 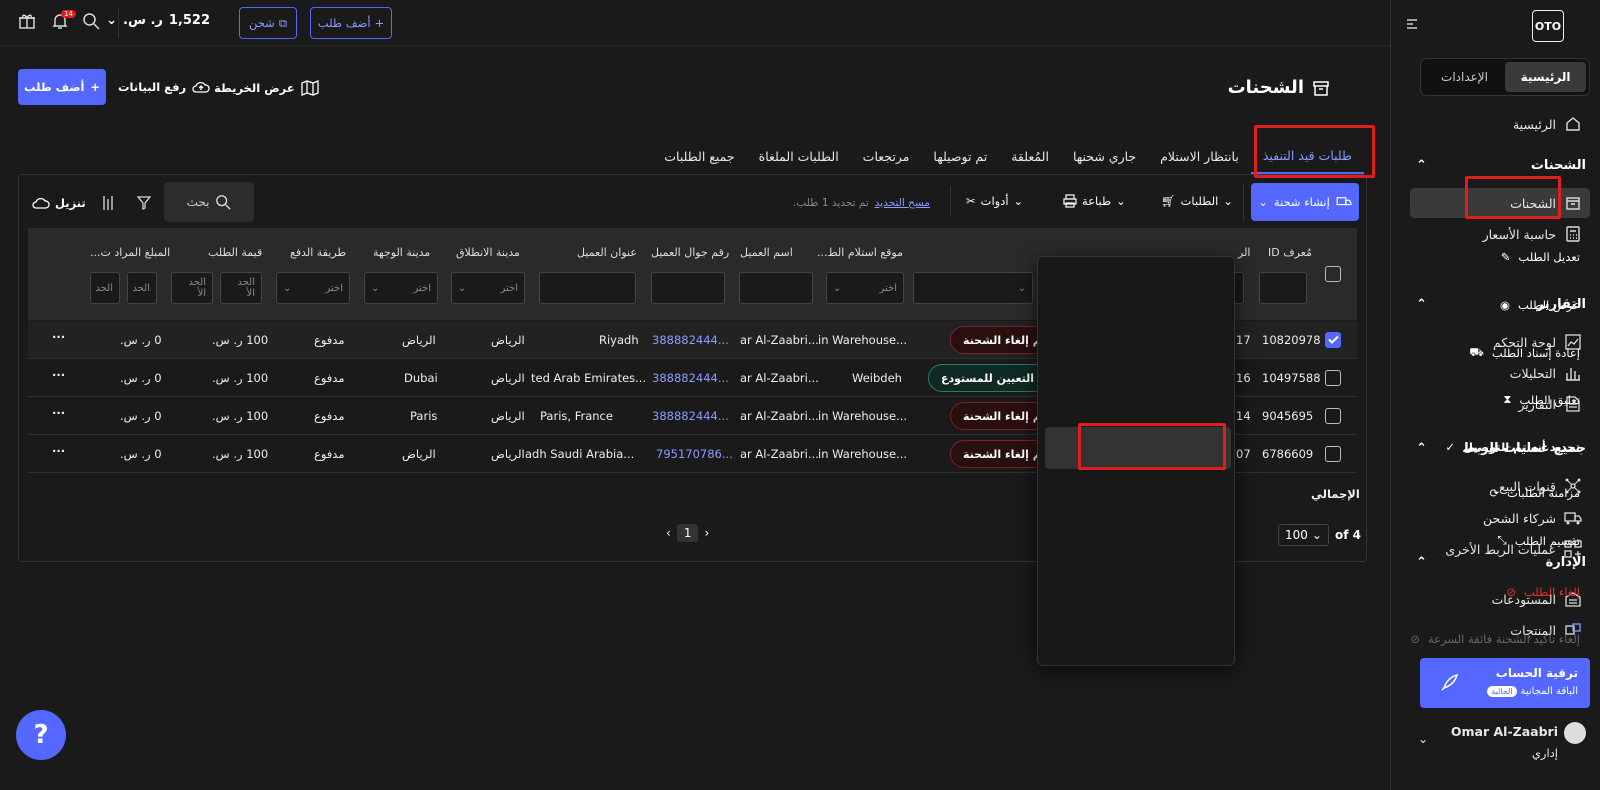 I want to click on filter-address-input, so click(x=587, y=288).